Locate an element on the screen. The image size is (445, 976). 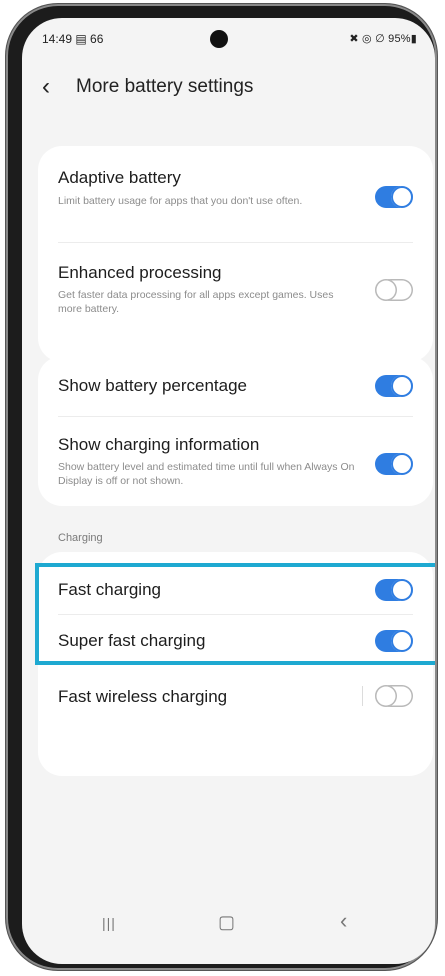
home-icon: ▢ is located at coordinates (226, 922).